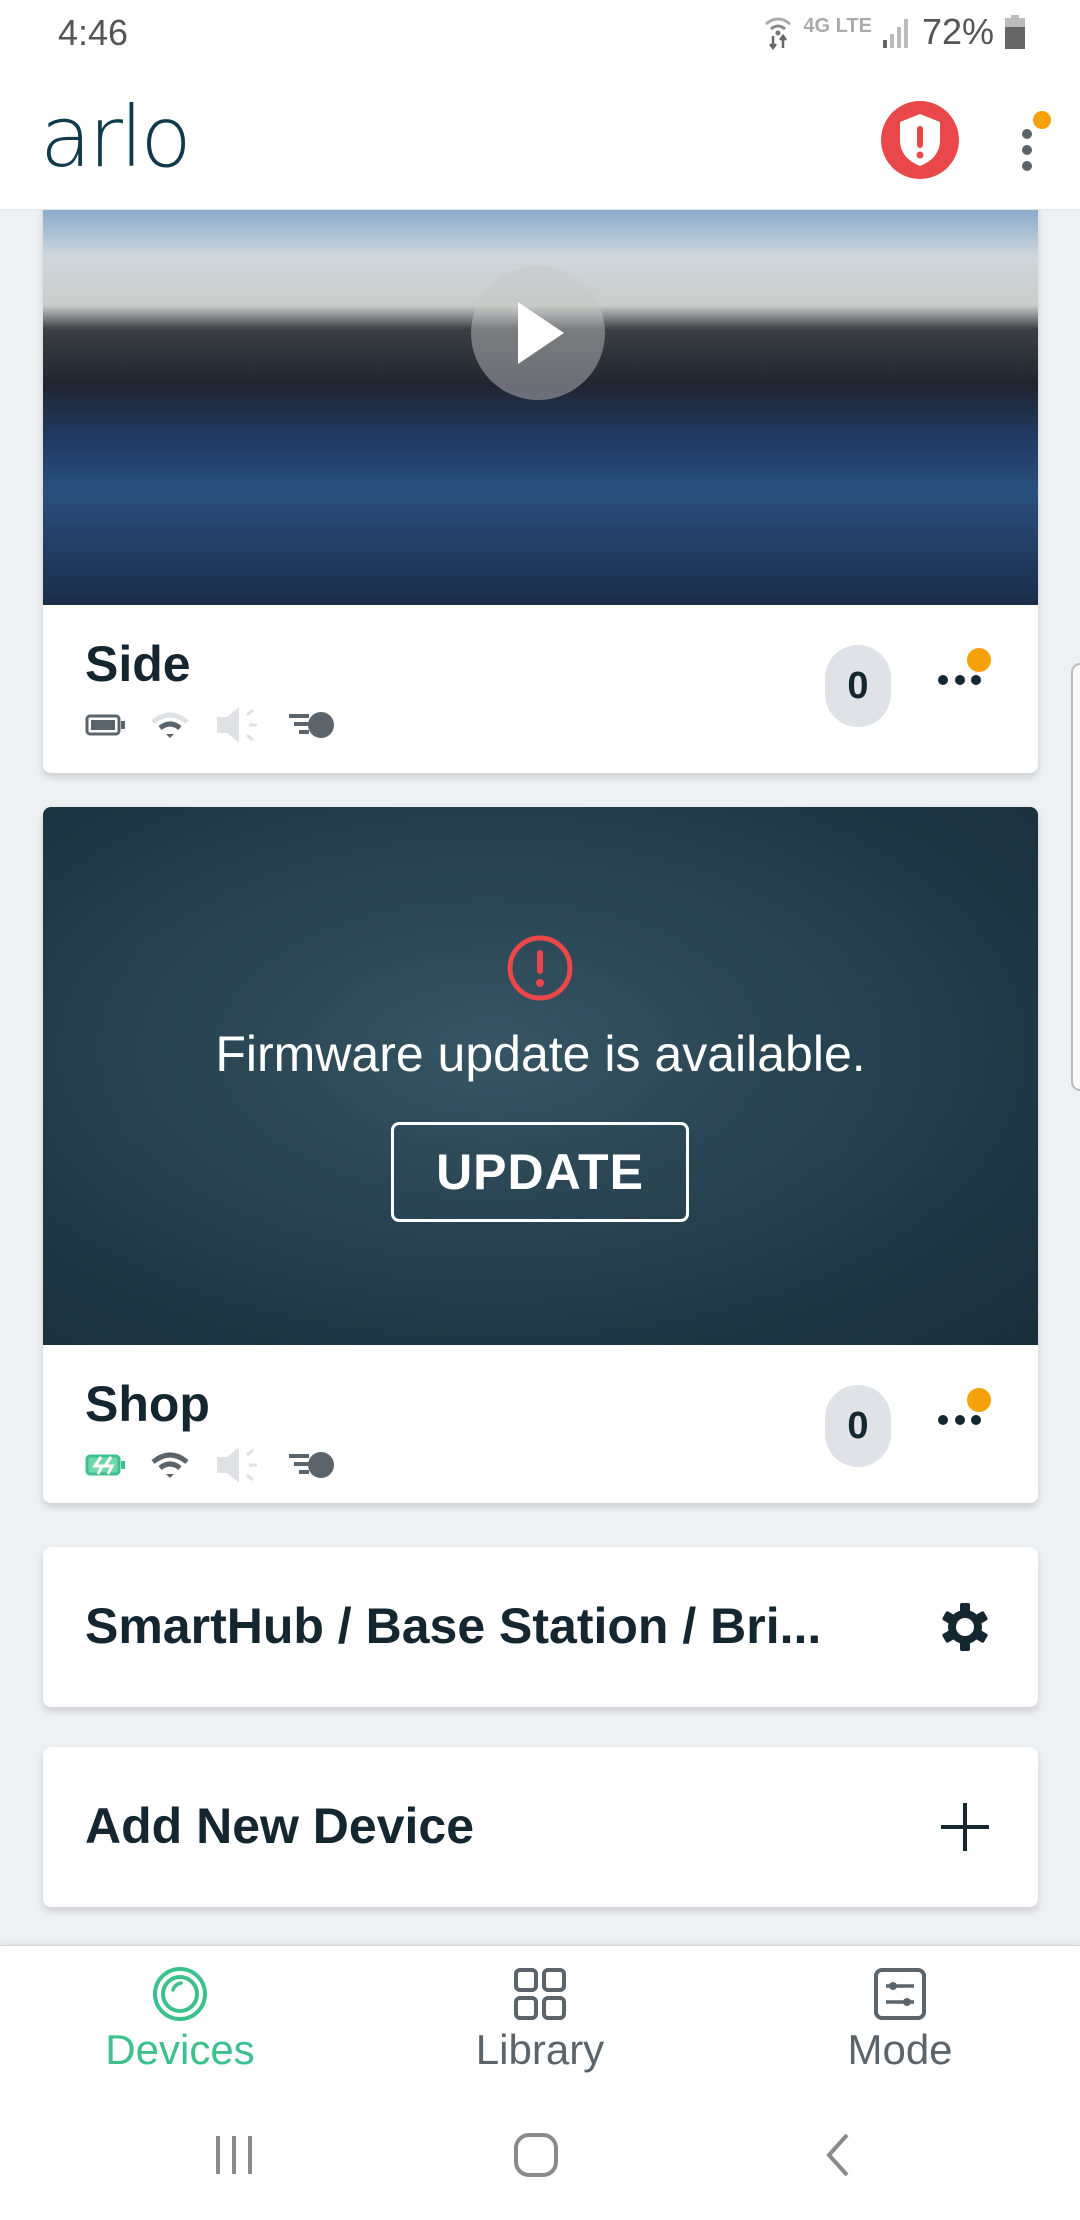 Image resolution: width=1080 pixels, height=2220 pixels. I want to click on battery-status-icon, so click(105, 725).